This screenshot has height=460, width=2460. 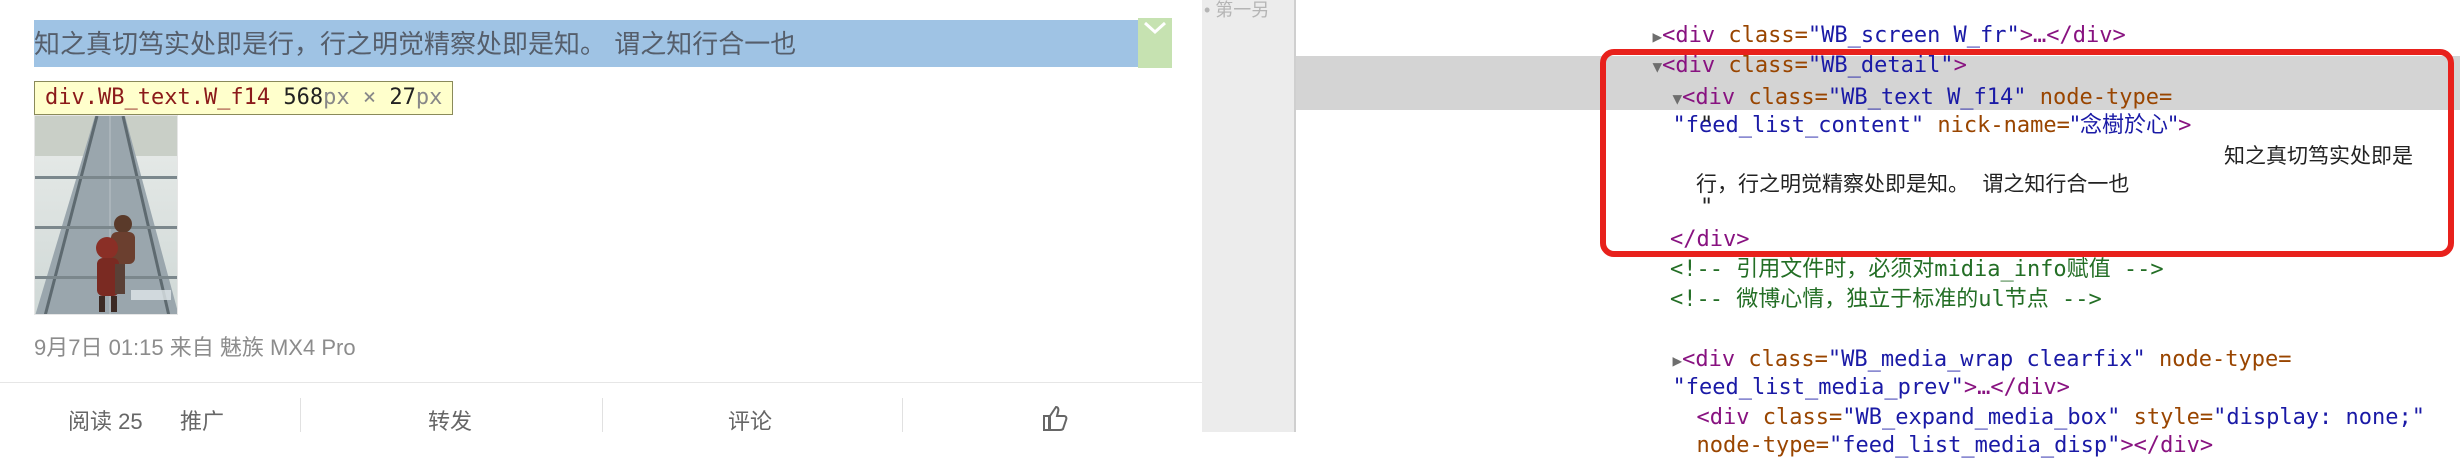 What do you see at coordinates (336, 97) in the screenshot?
I see `tooltip-unit: px` at bounding box center [336, 97].